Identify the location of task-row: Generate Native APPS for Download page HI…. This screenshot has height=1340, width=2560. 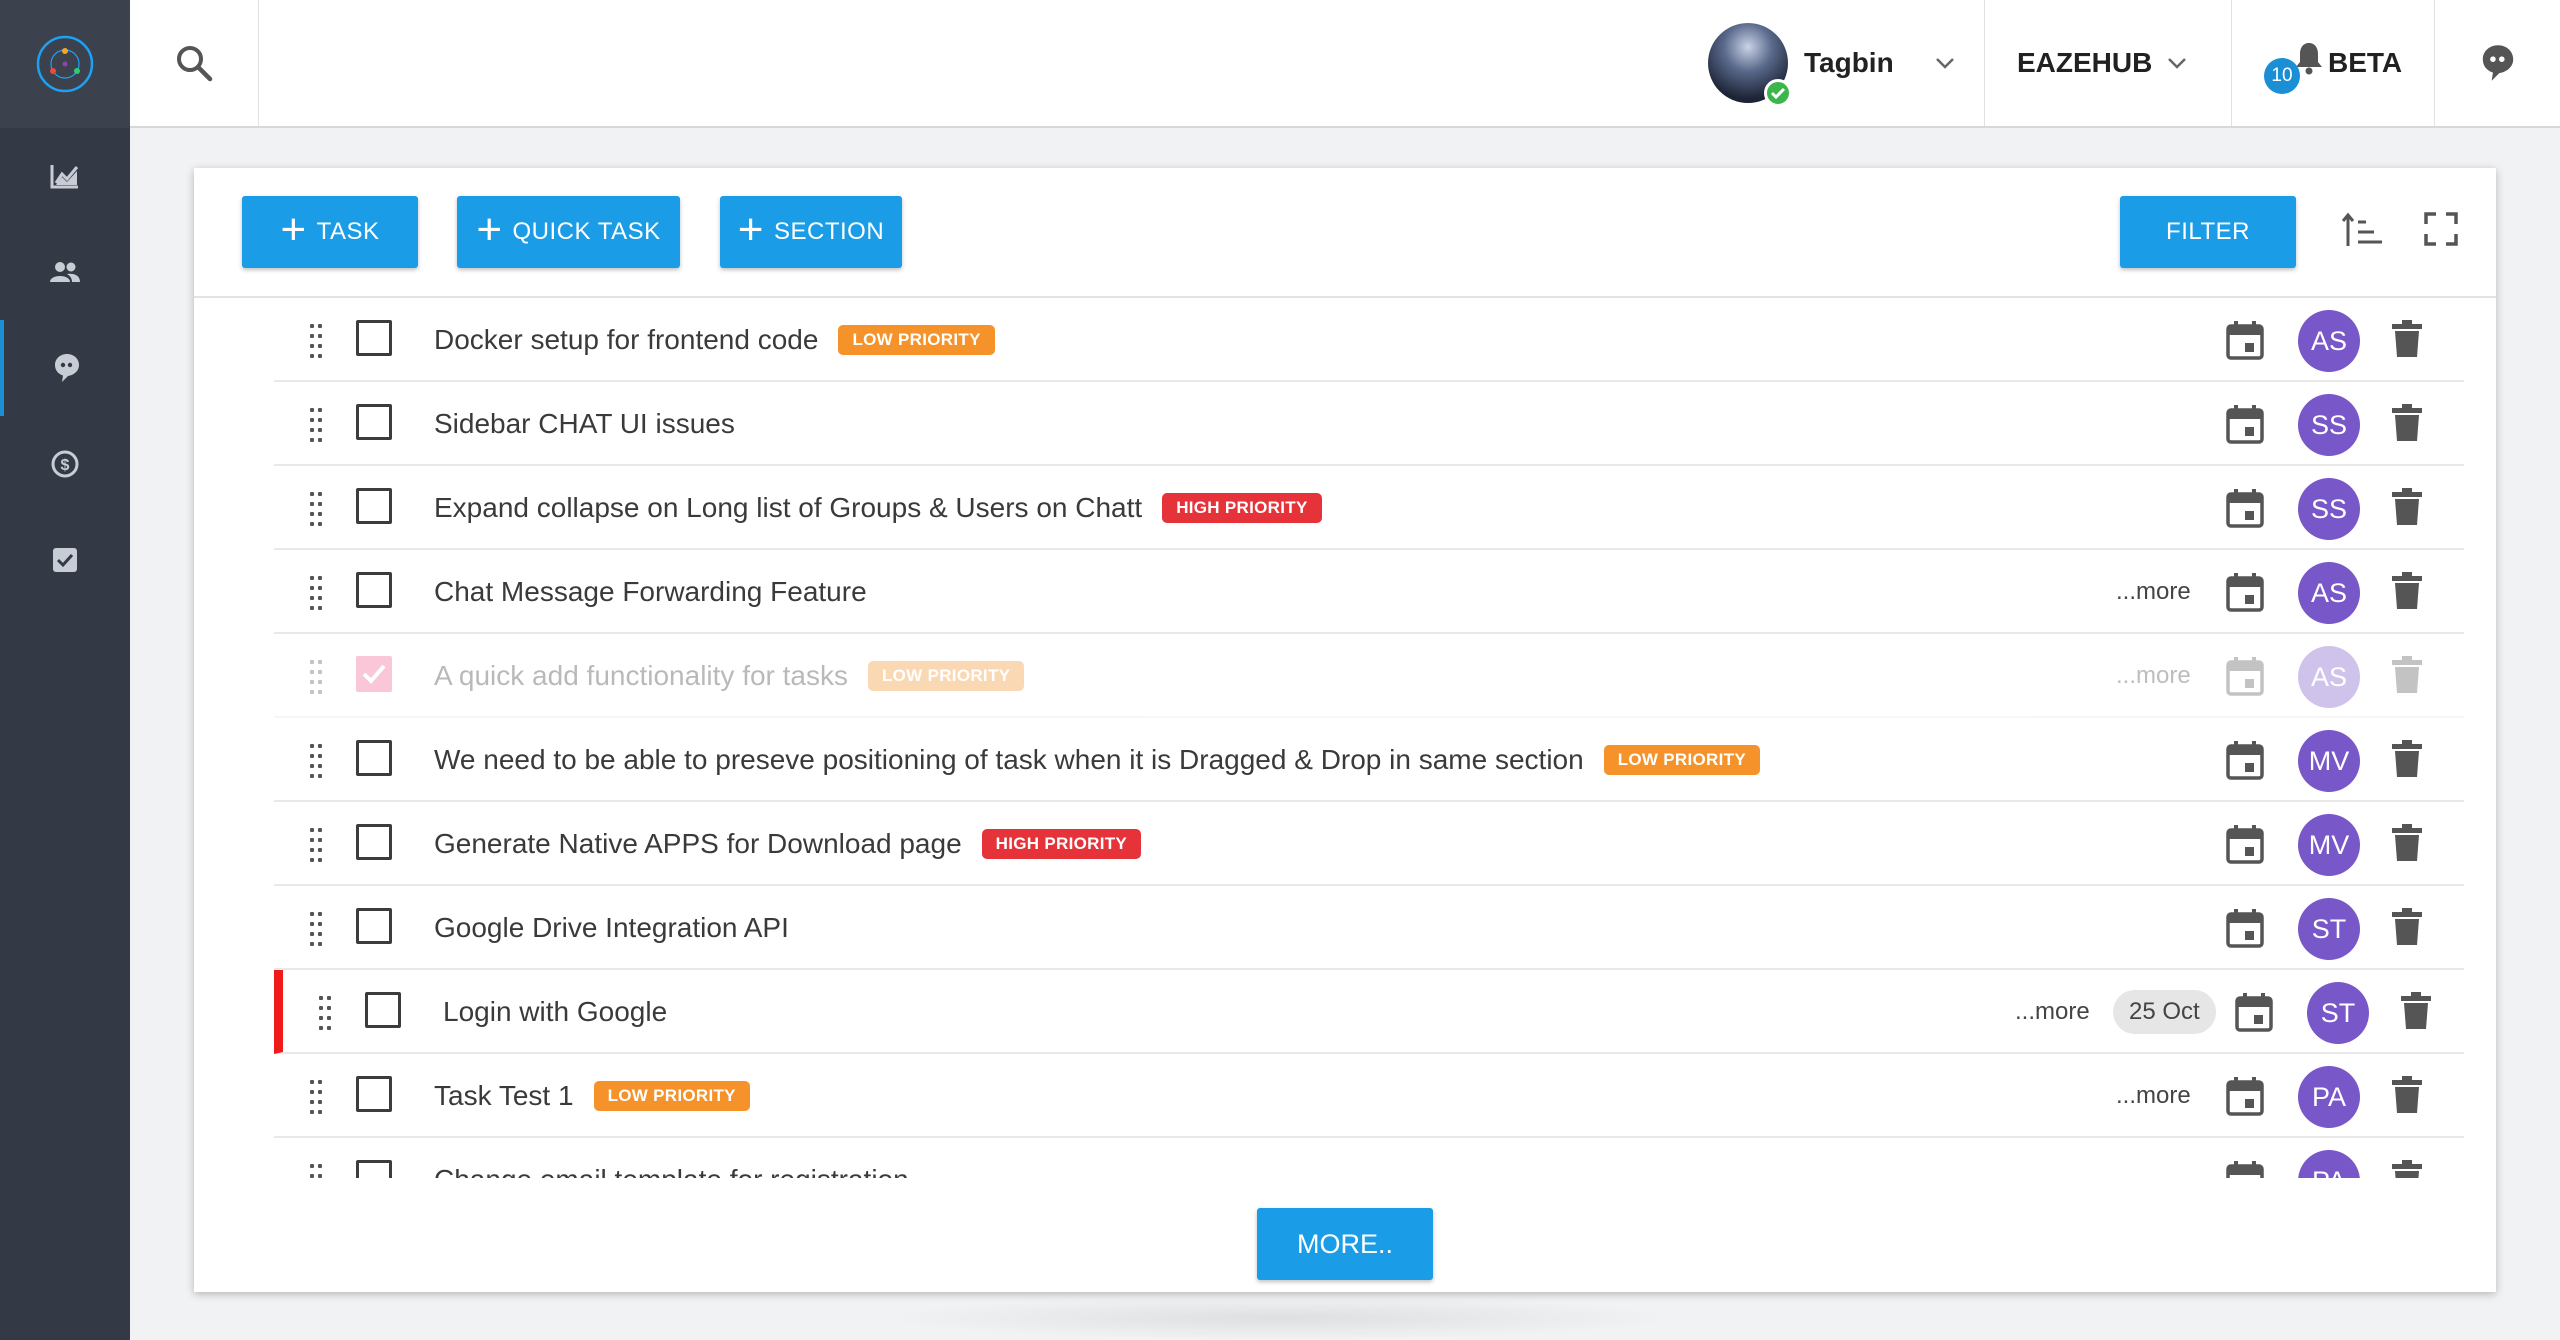
(1369, 844).